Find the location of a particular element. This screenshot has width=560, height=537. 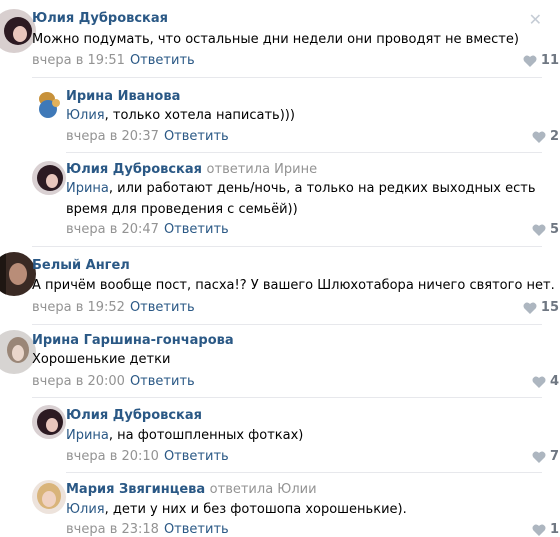

comment-time: вчера в 20:10 is located at coordinates (112, 456).